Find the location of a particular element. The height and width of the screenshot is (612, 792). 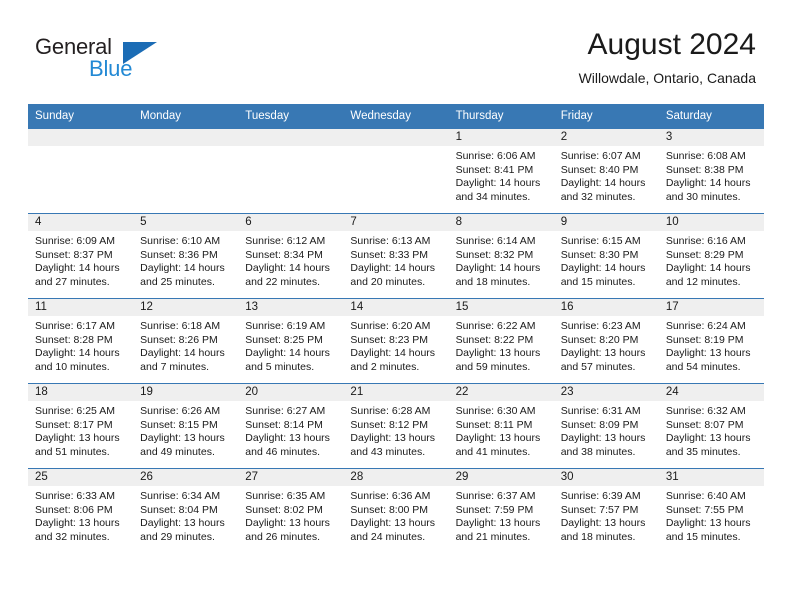

sunrise-line: Sunrise: 6:09 AM is located at coordinates (75, 241).